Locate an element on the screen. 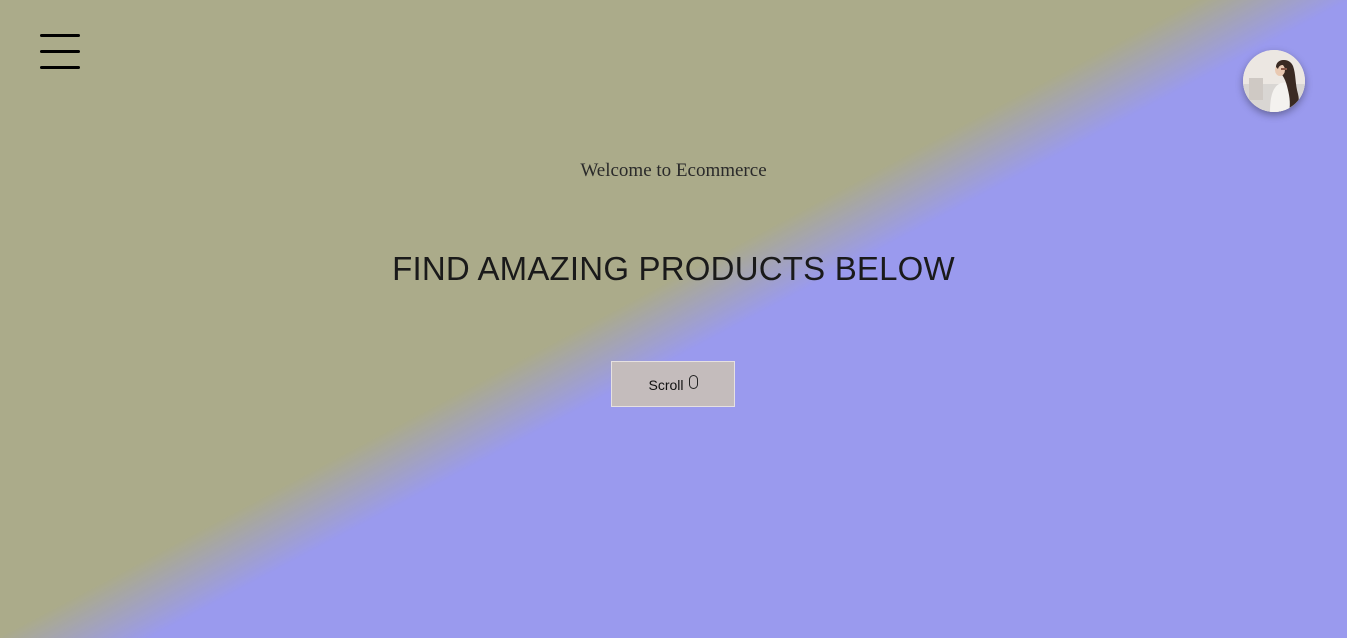  menu-bar-top is located at coordinates (60, 35).